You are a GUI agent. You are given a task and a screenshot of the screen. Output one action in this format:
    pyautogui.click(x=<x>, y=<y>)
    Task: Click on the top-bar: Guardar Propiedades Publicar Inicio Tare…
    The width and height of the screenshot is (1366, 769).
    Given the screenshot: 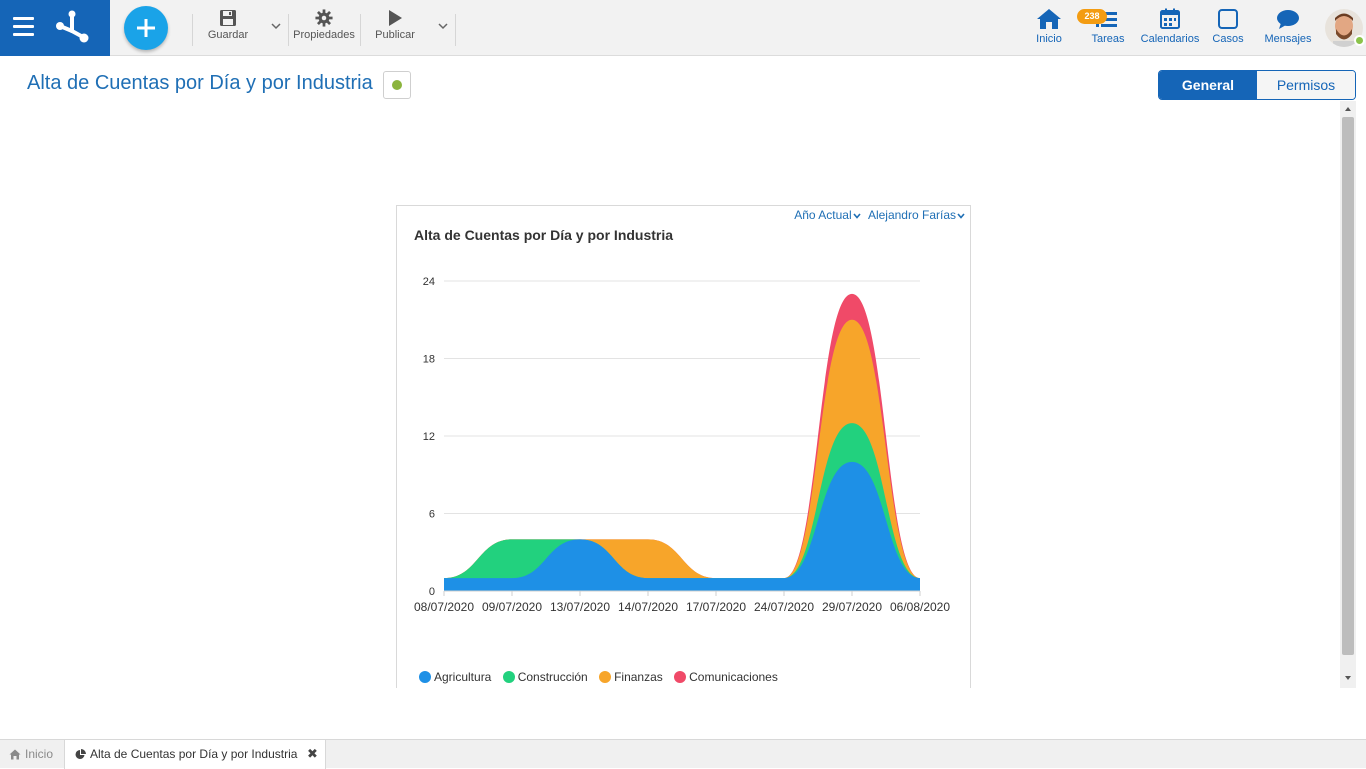 What is the action you would take?
    pyautogui.click(x=683, y=28)
    